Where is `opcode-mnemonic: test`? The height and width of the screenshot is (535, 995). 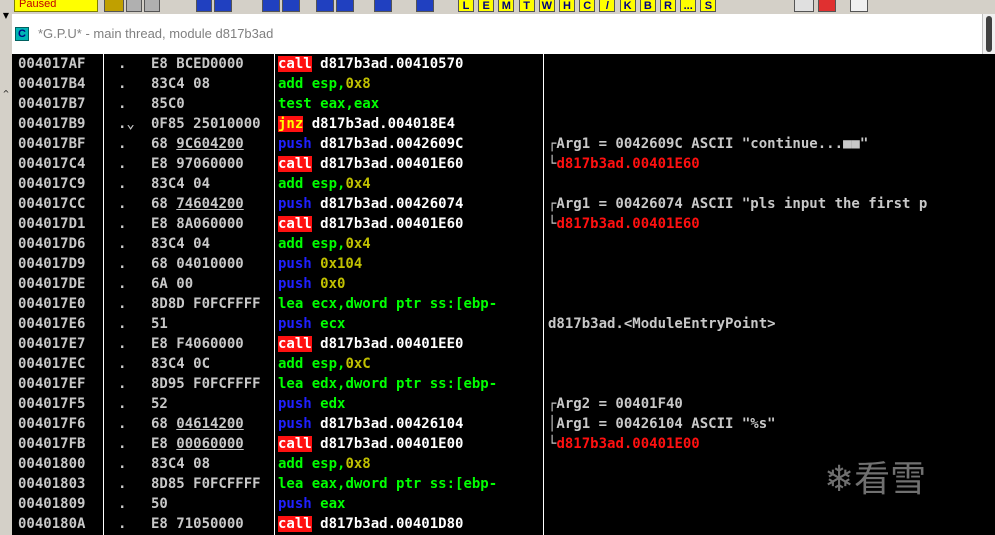
opcode-mnemonic: test is located at coordinates (295, 104).